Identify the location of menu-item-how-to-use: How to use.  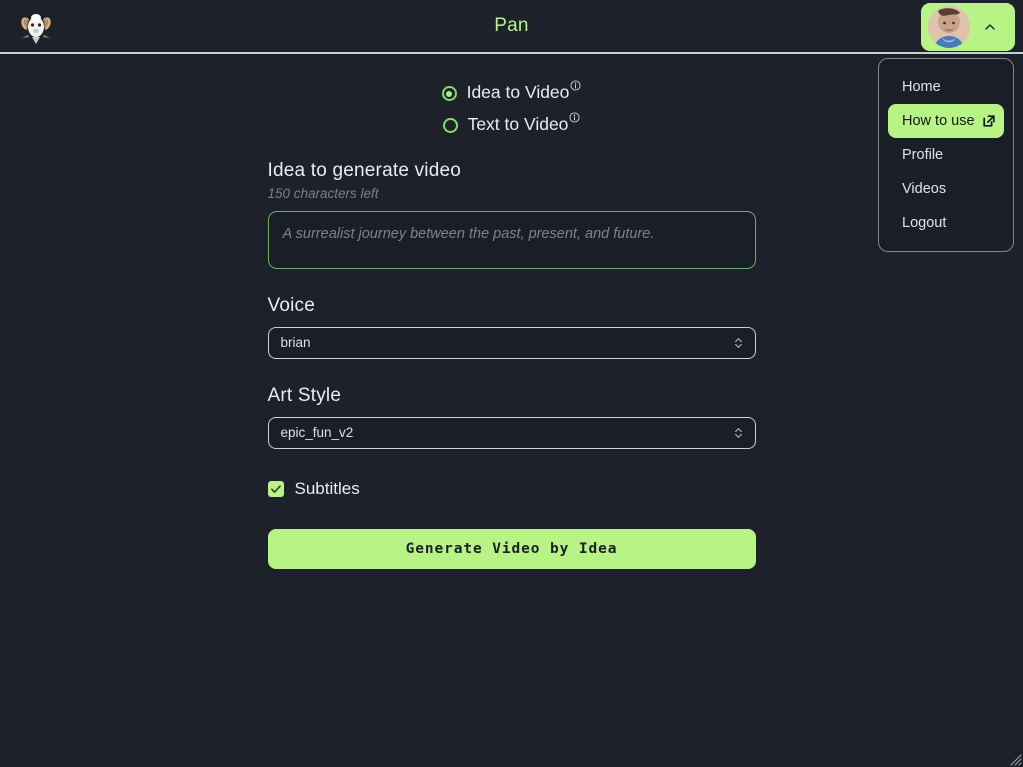
(946, 121).